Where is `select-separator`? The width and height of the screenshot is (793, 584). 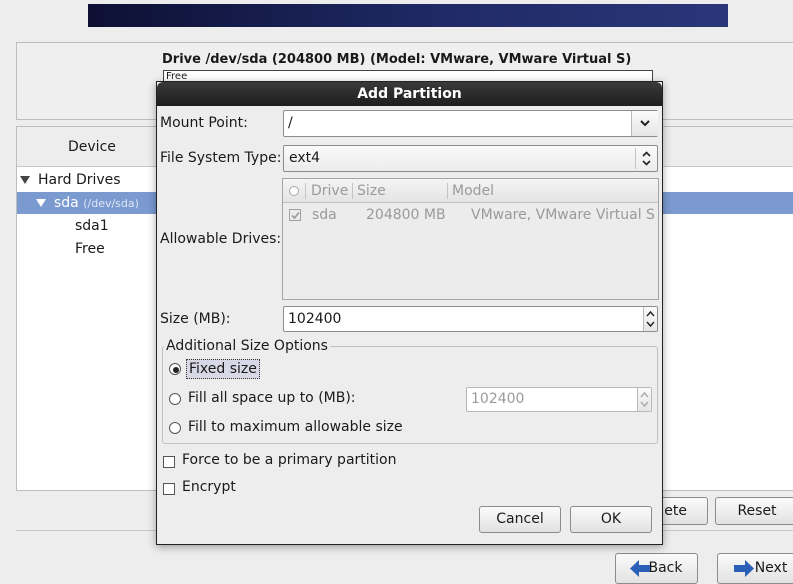
select-separator is located at coordinates (635, 158).